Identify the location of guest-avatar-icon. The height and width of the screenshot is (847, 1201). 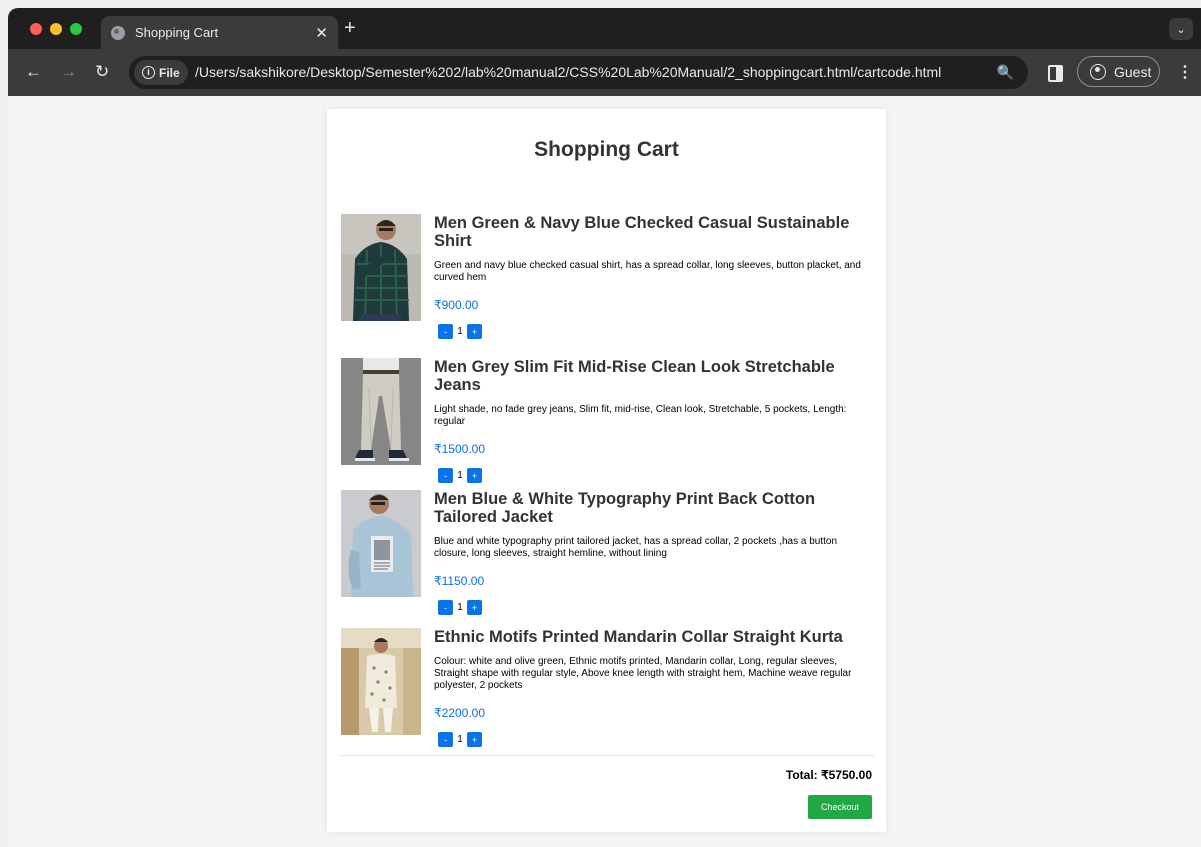
(1098, 71).